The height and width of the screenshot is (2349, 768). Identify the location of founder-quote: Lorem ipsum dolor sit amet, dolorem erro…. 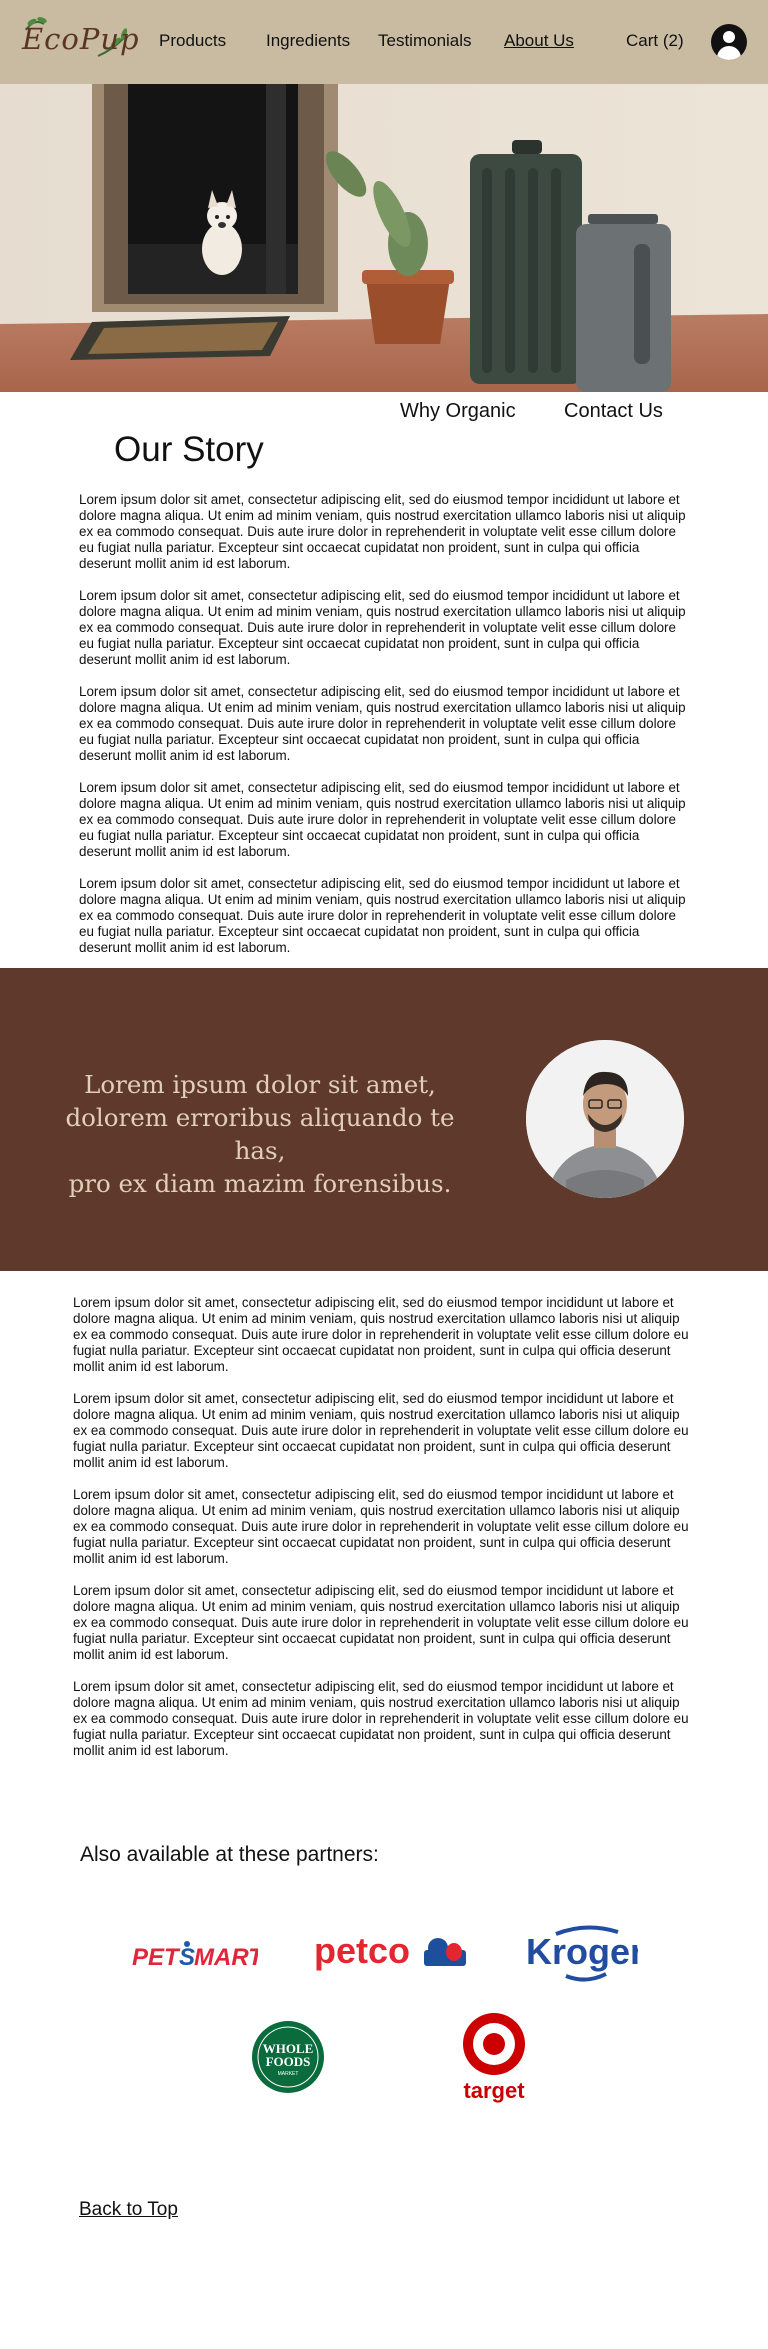
(260, 1134).